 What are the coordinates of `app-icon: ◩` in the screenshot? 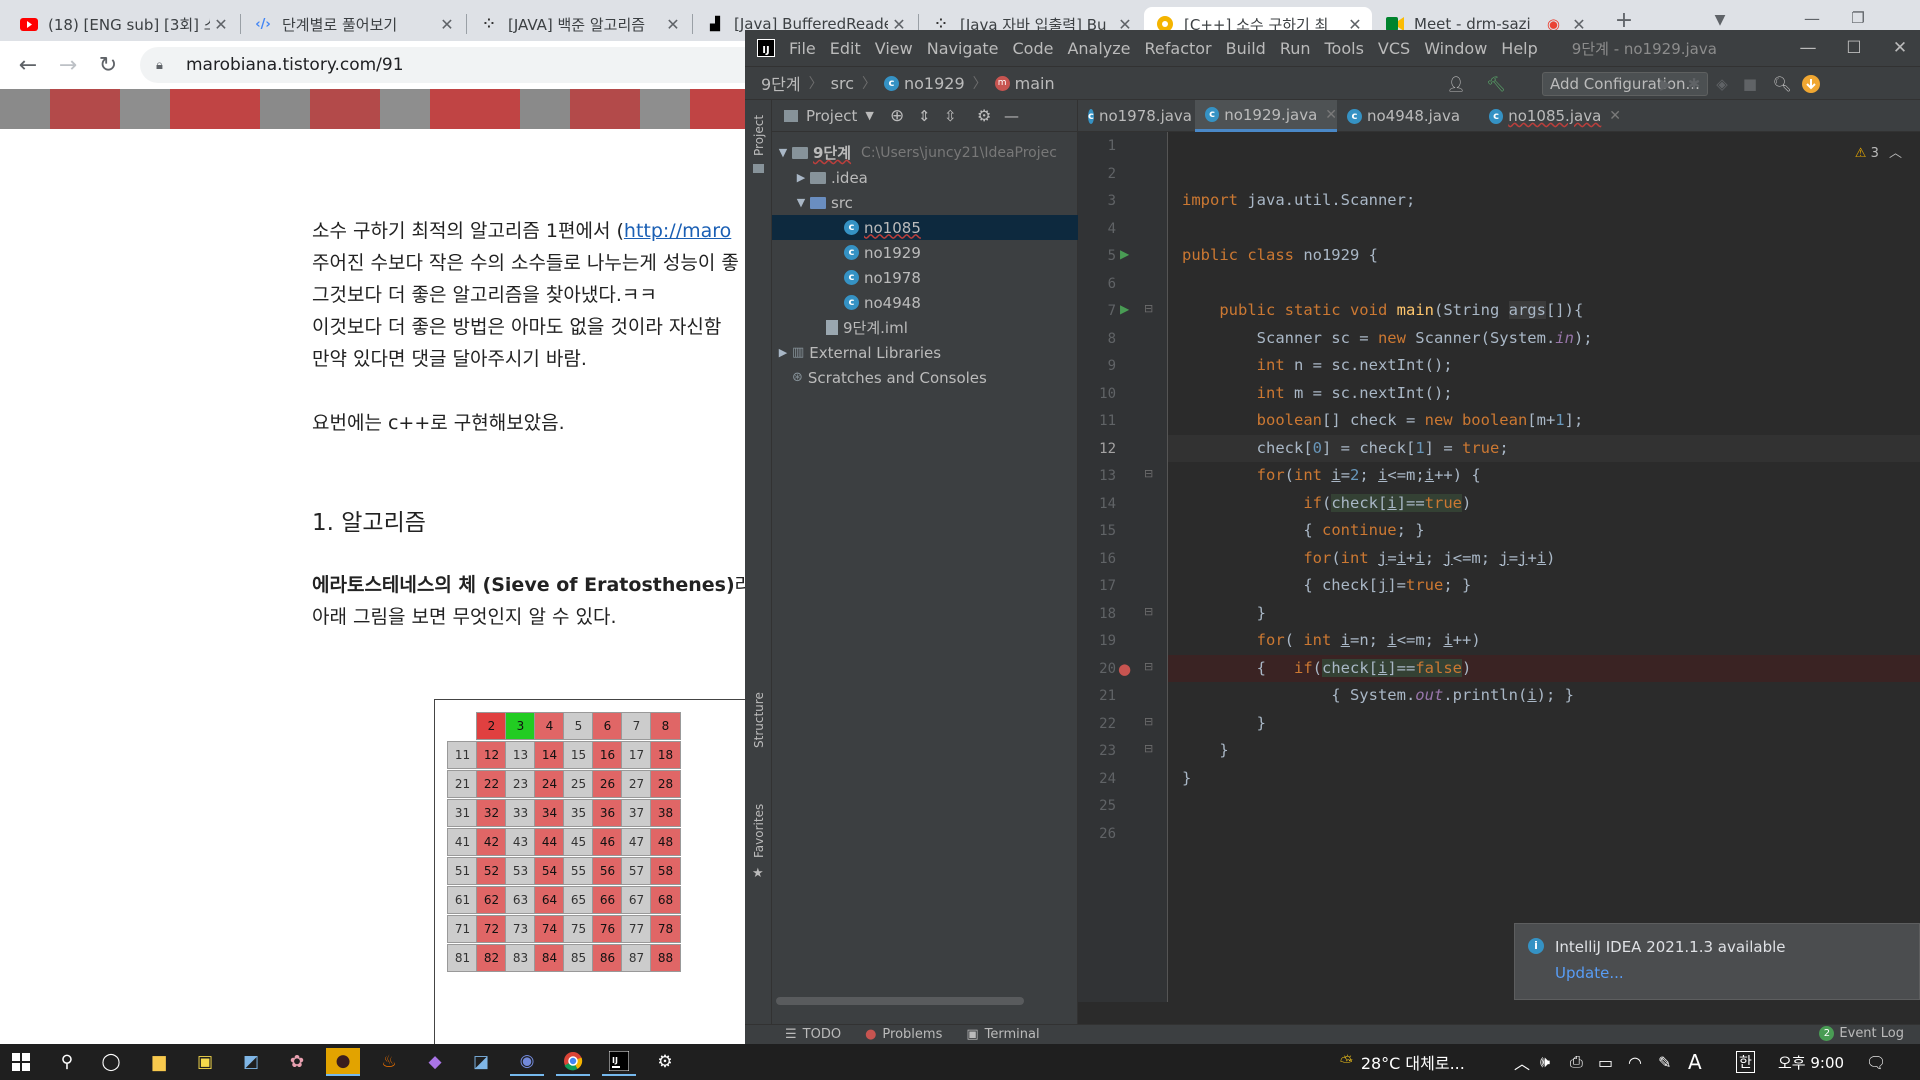 It's located at (251, 1062).